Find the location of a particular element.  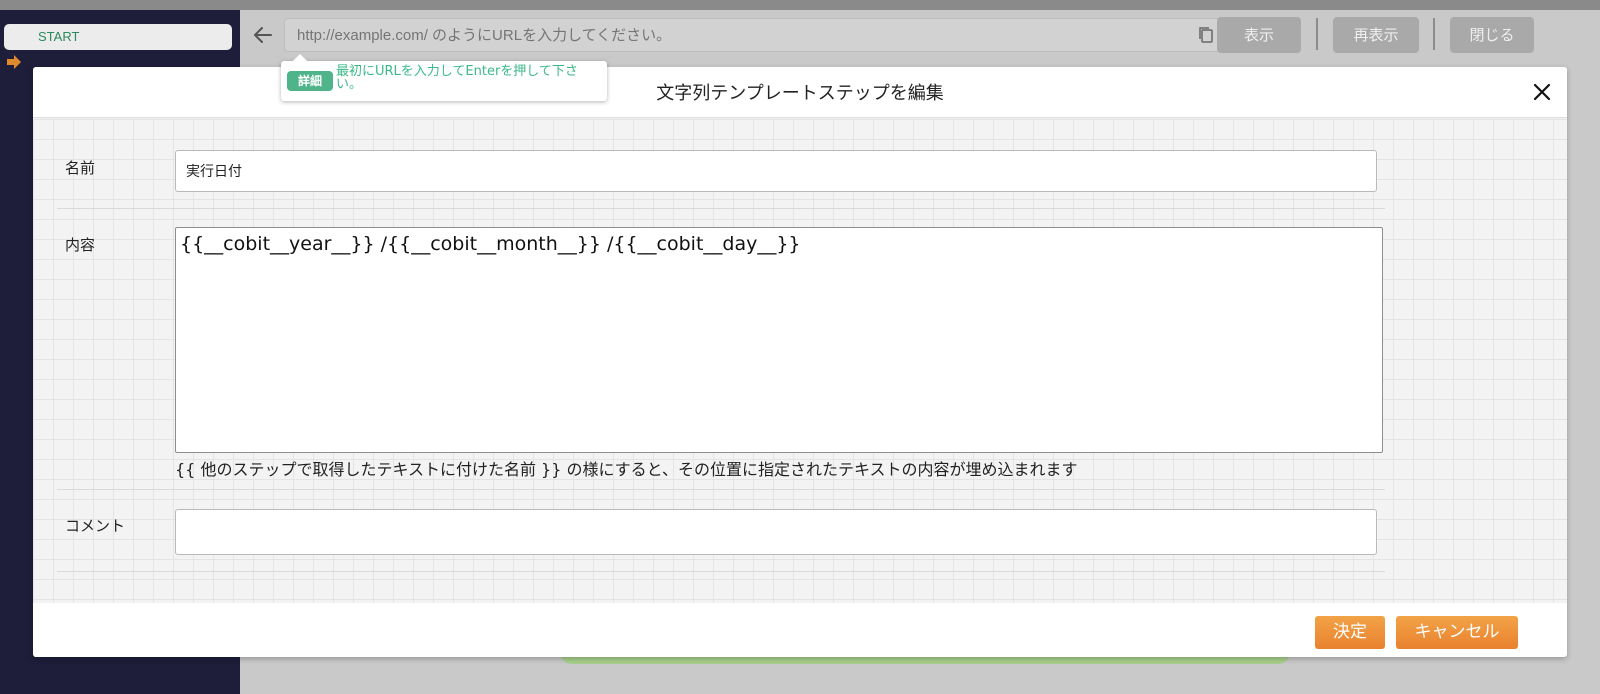

show-button: 表示 is located at coordinates (1259, 35).